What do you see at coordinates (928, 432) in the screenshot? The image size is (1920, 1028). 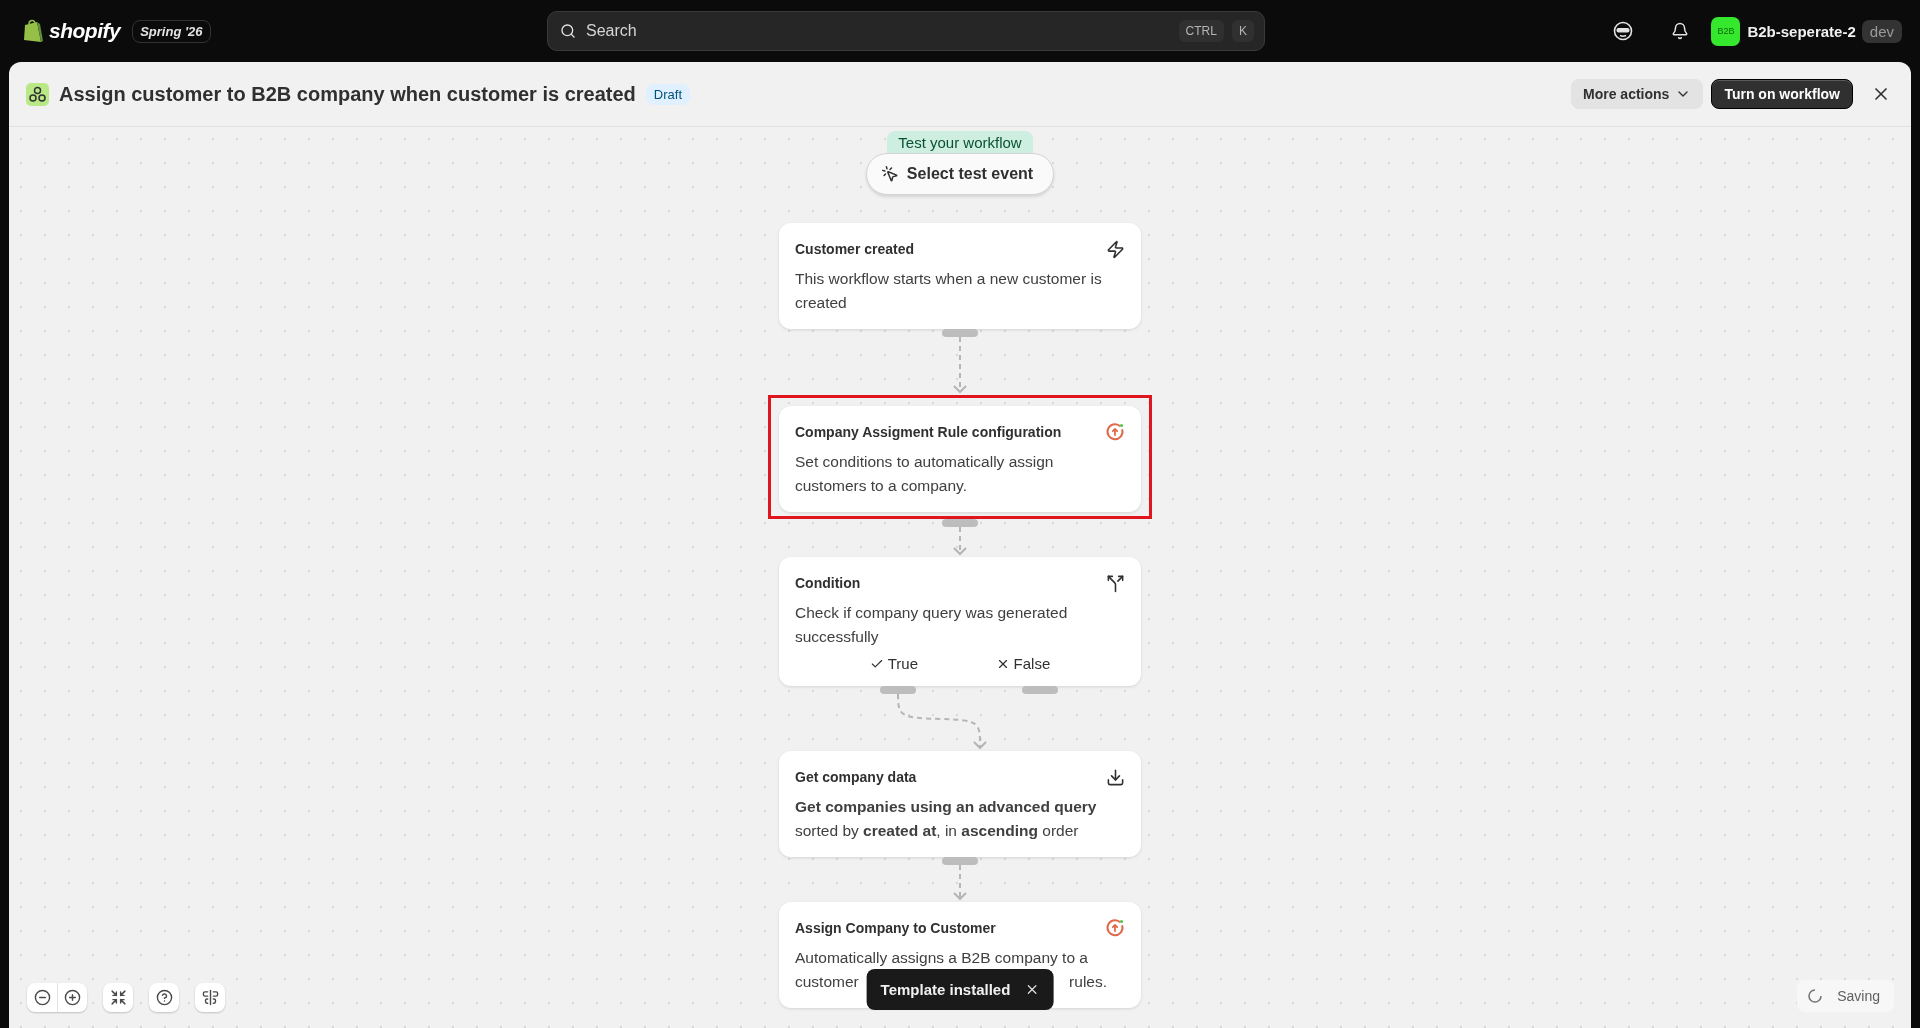 I see `step-title: Company Assigment Rule configuration` at bounding box center [928, 432].